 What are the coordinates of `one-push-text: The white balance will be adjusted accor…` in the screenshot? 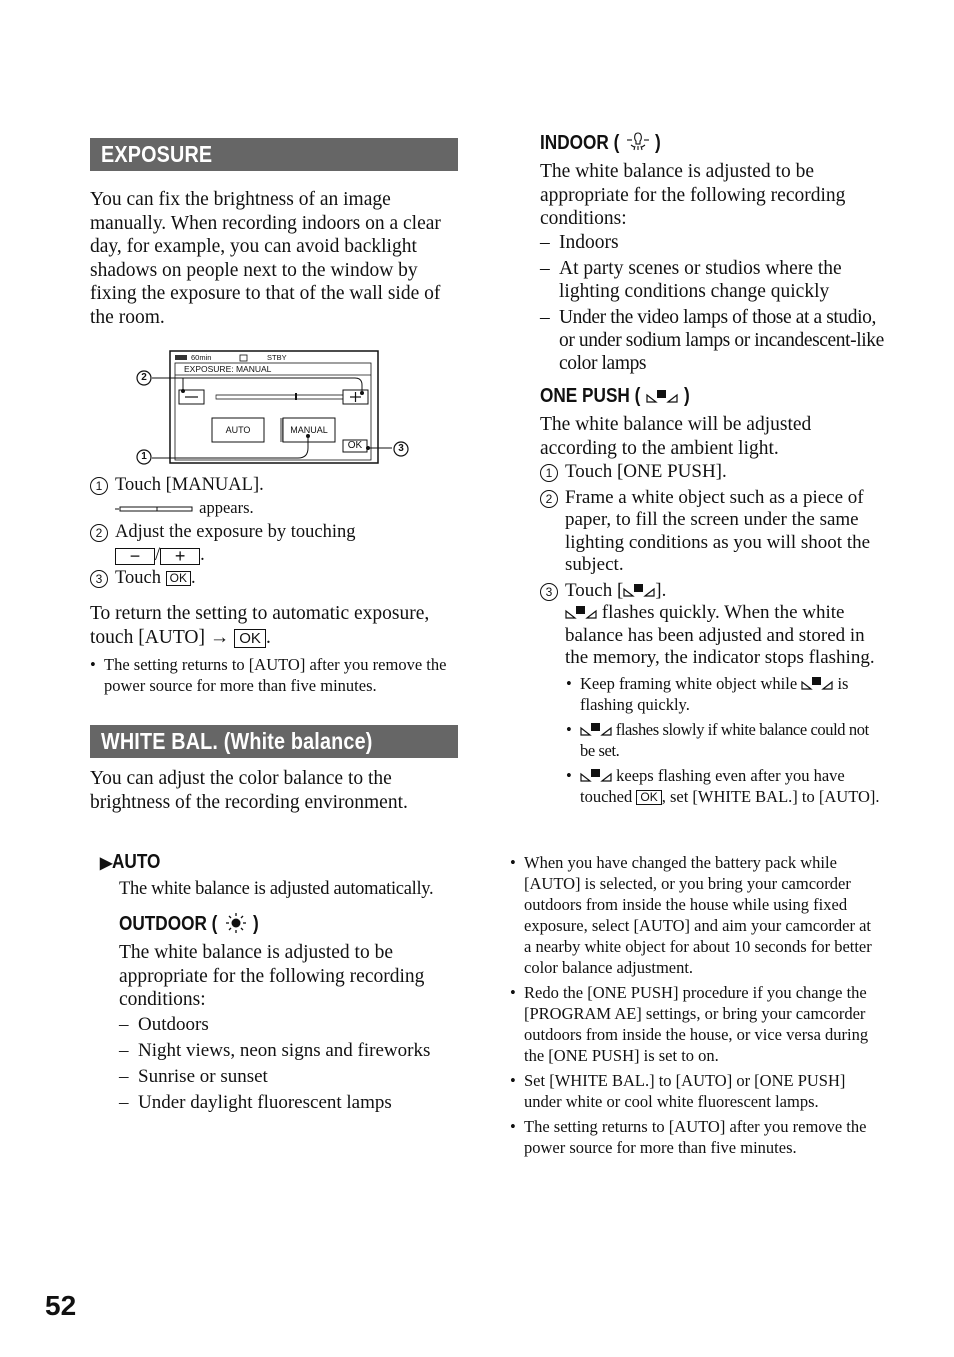 It's located at (676, 436).